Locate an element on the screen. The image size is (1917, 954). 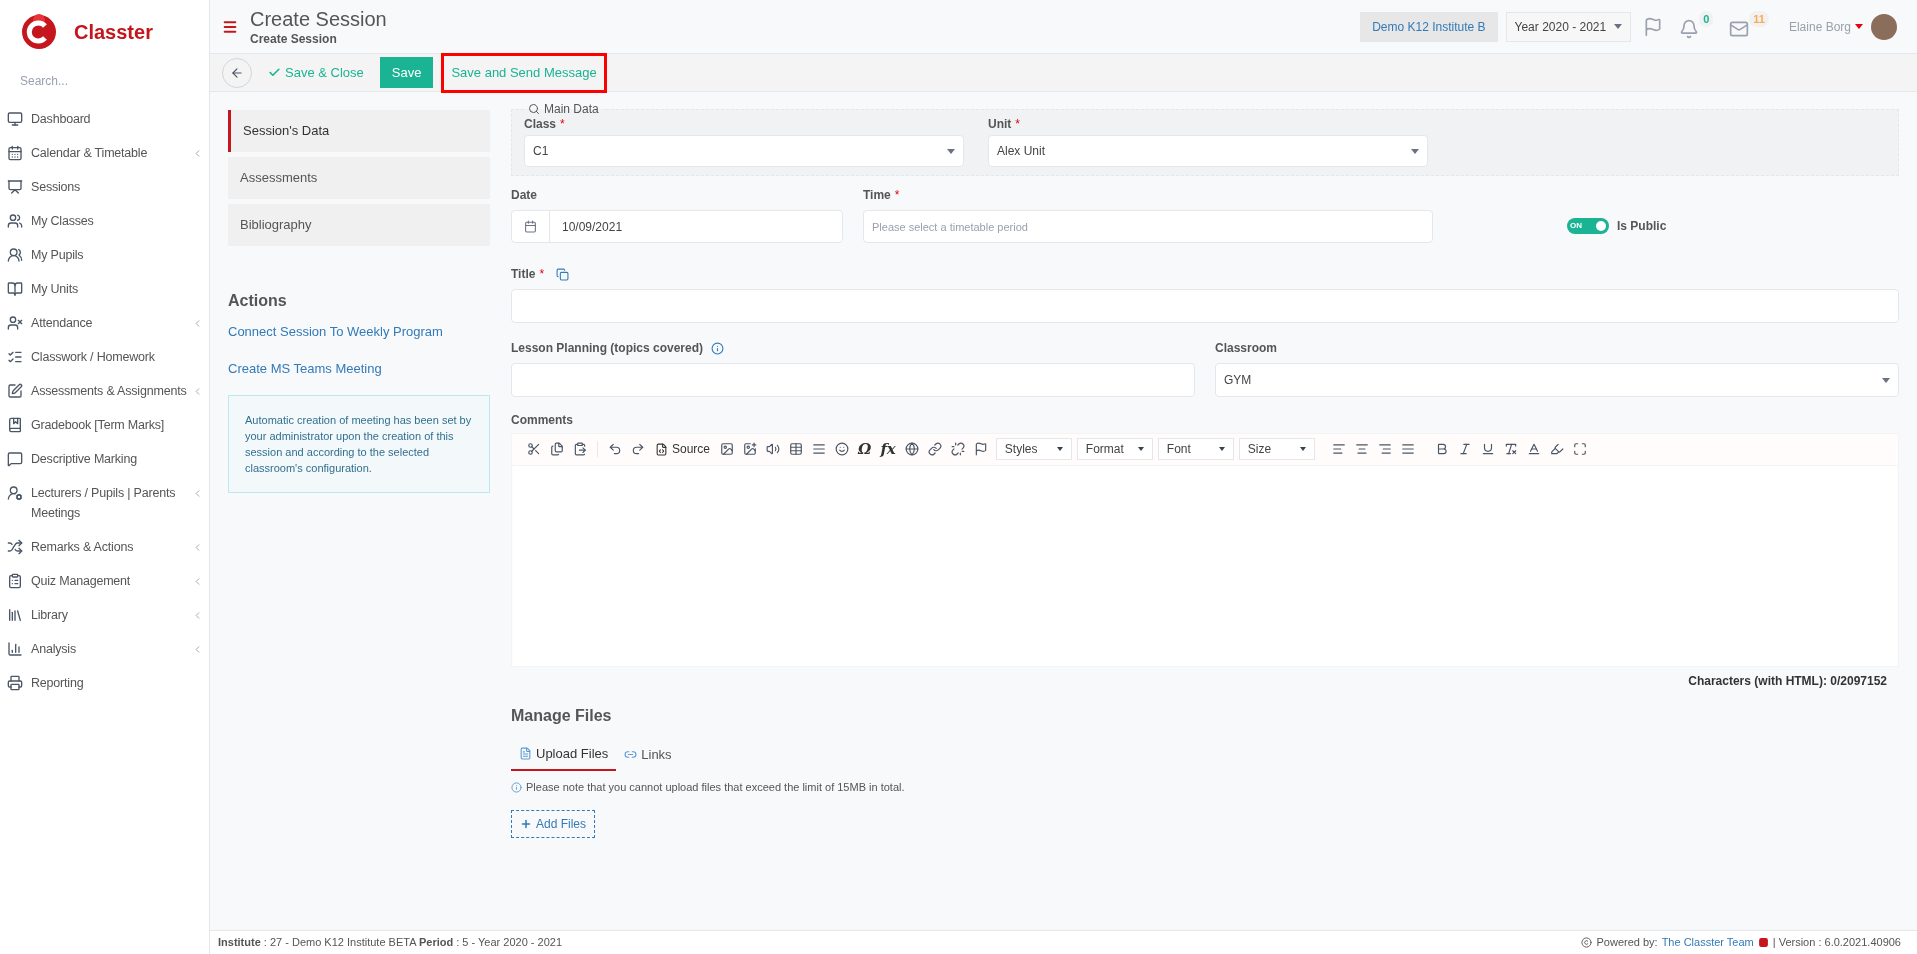
edit-icon is located at coordinates (15, 391).